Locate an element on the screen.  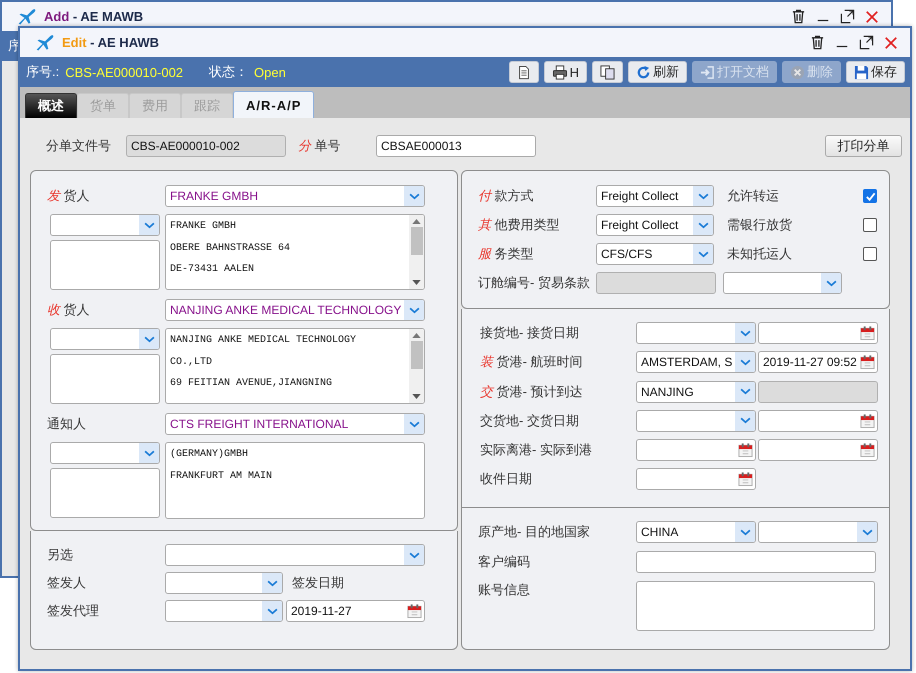
document-icon is located at coordinates (523, 72).